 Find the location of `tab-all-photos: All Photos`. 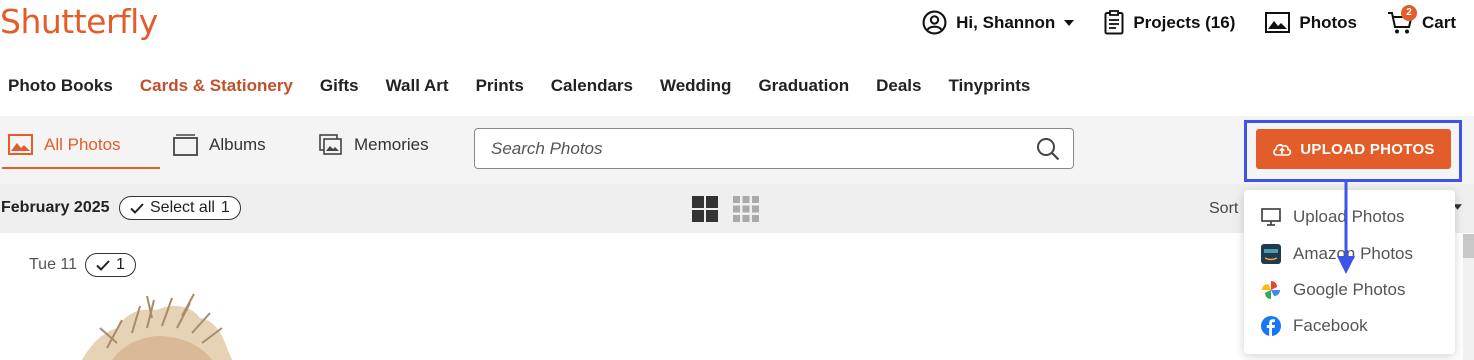

tab-all-photos: All Photos is located at coordinates (64, 144).